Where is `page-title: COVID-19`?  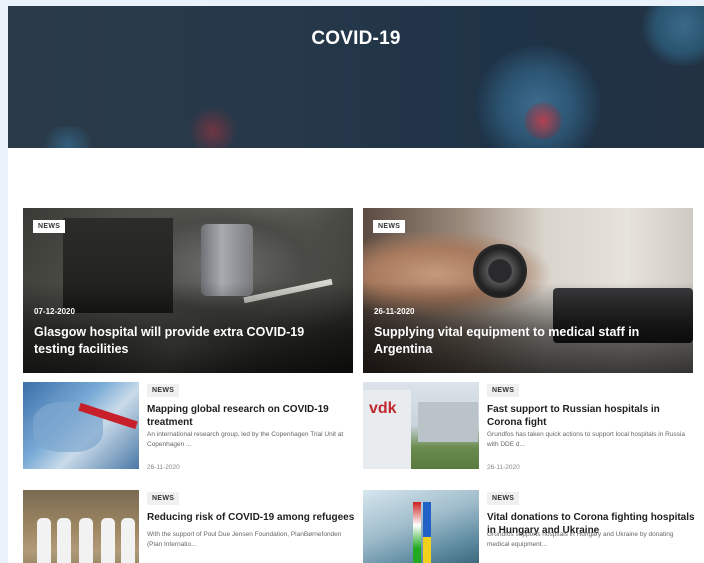
page-title: COVID-19 is located at coordinates (356, 38).